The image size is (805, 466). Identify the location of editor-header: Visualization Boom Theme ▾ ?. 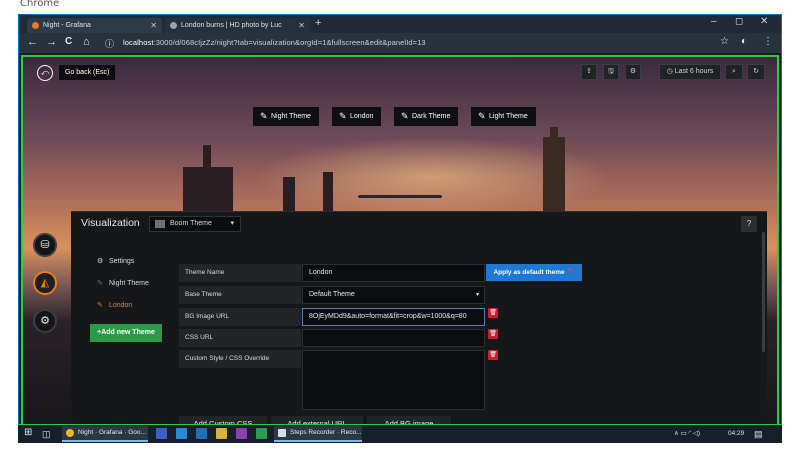
(419, 223).